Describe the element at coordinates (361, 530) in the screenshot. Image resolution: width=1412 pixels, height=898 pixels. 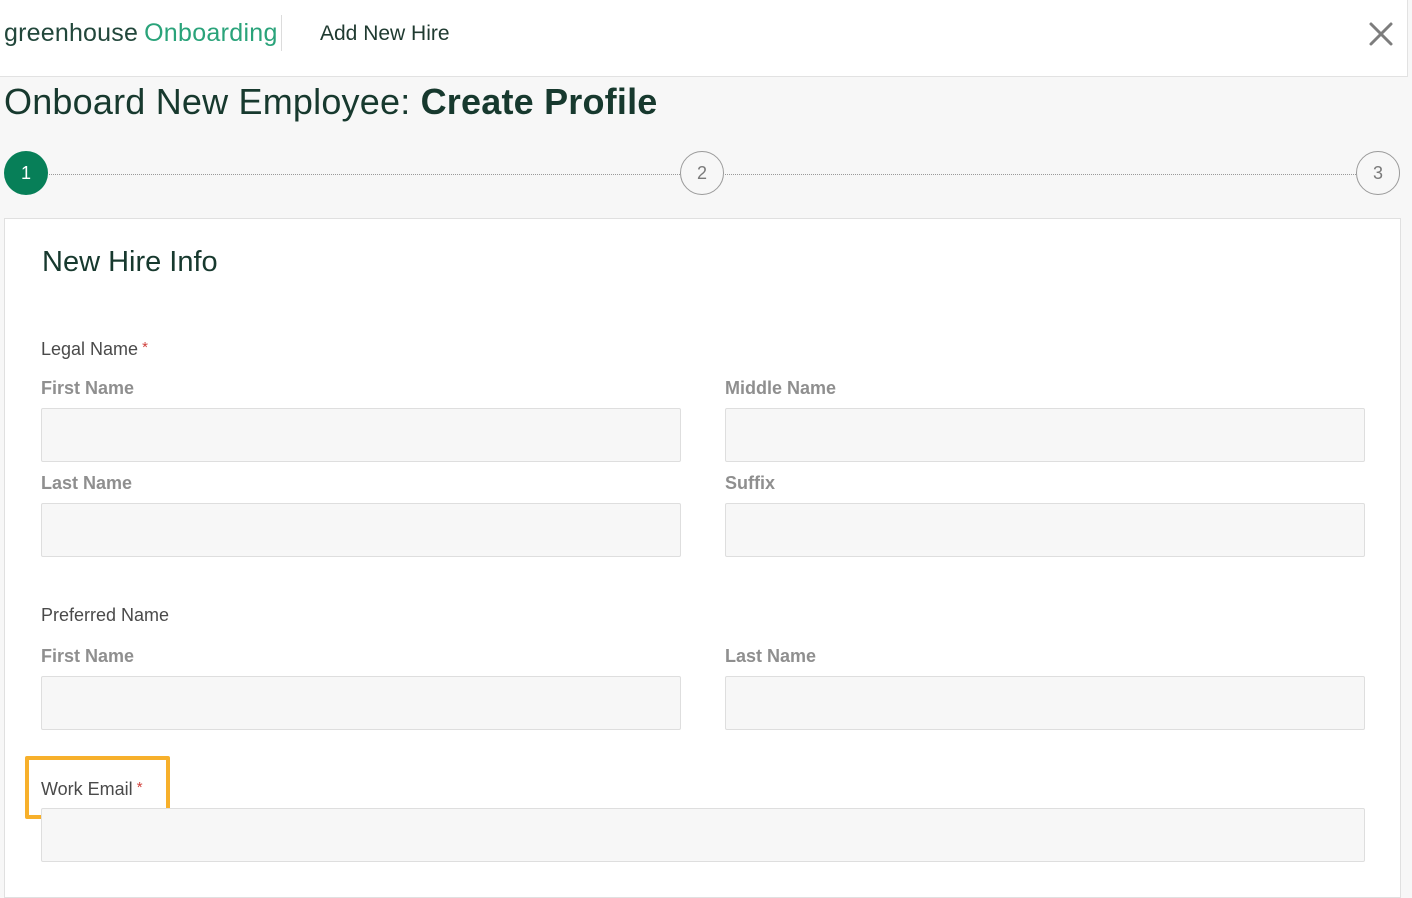
I see `legal-last-name-input` at that location.